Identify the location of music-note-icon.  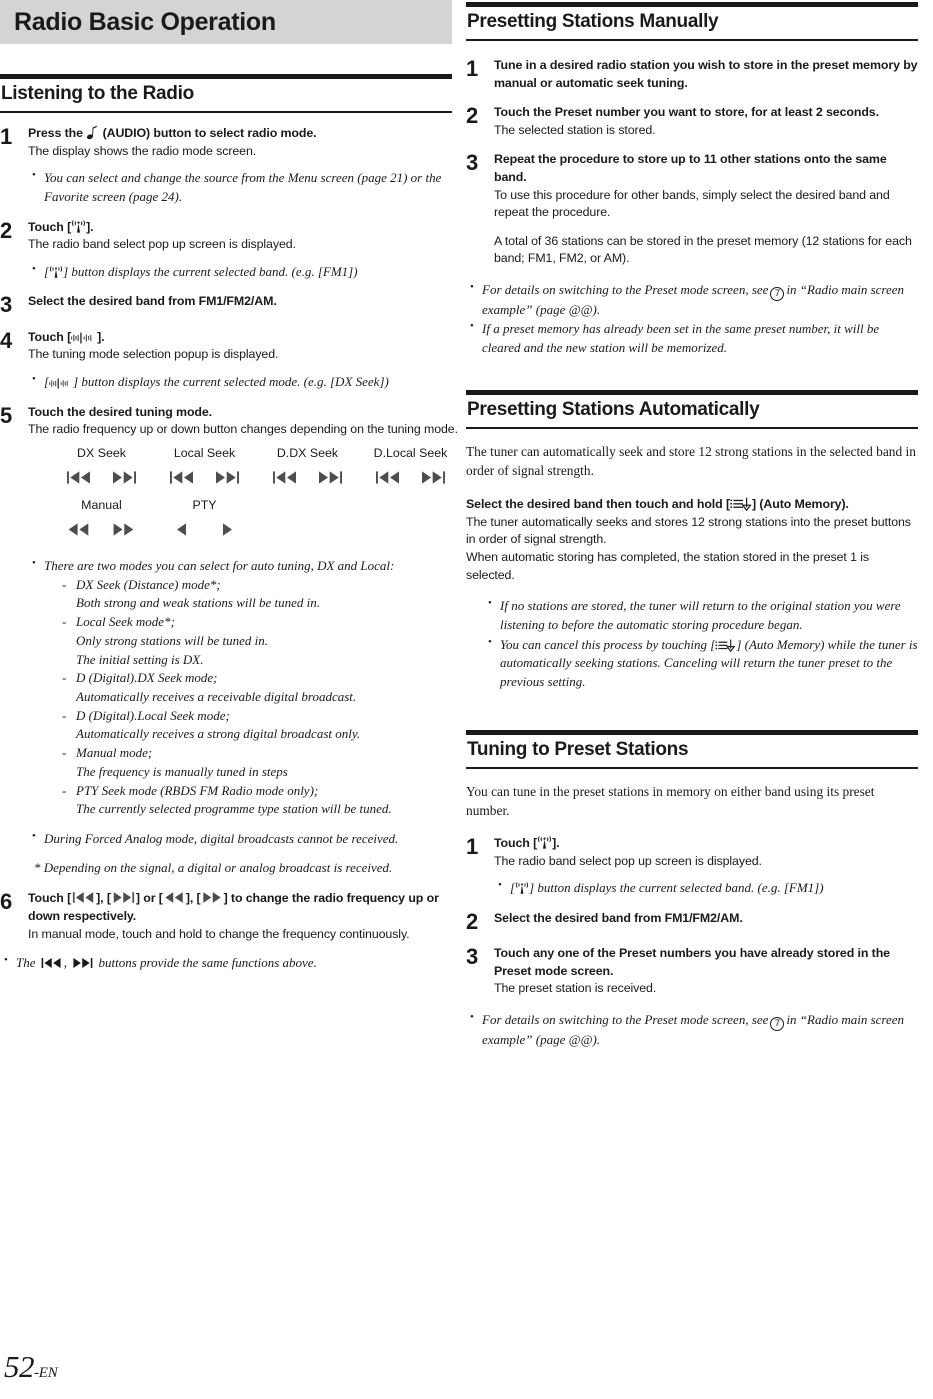
(92, 132).